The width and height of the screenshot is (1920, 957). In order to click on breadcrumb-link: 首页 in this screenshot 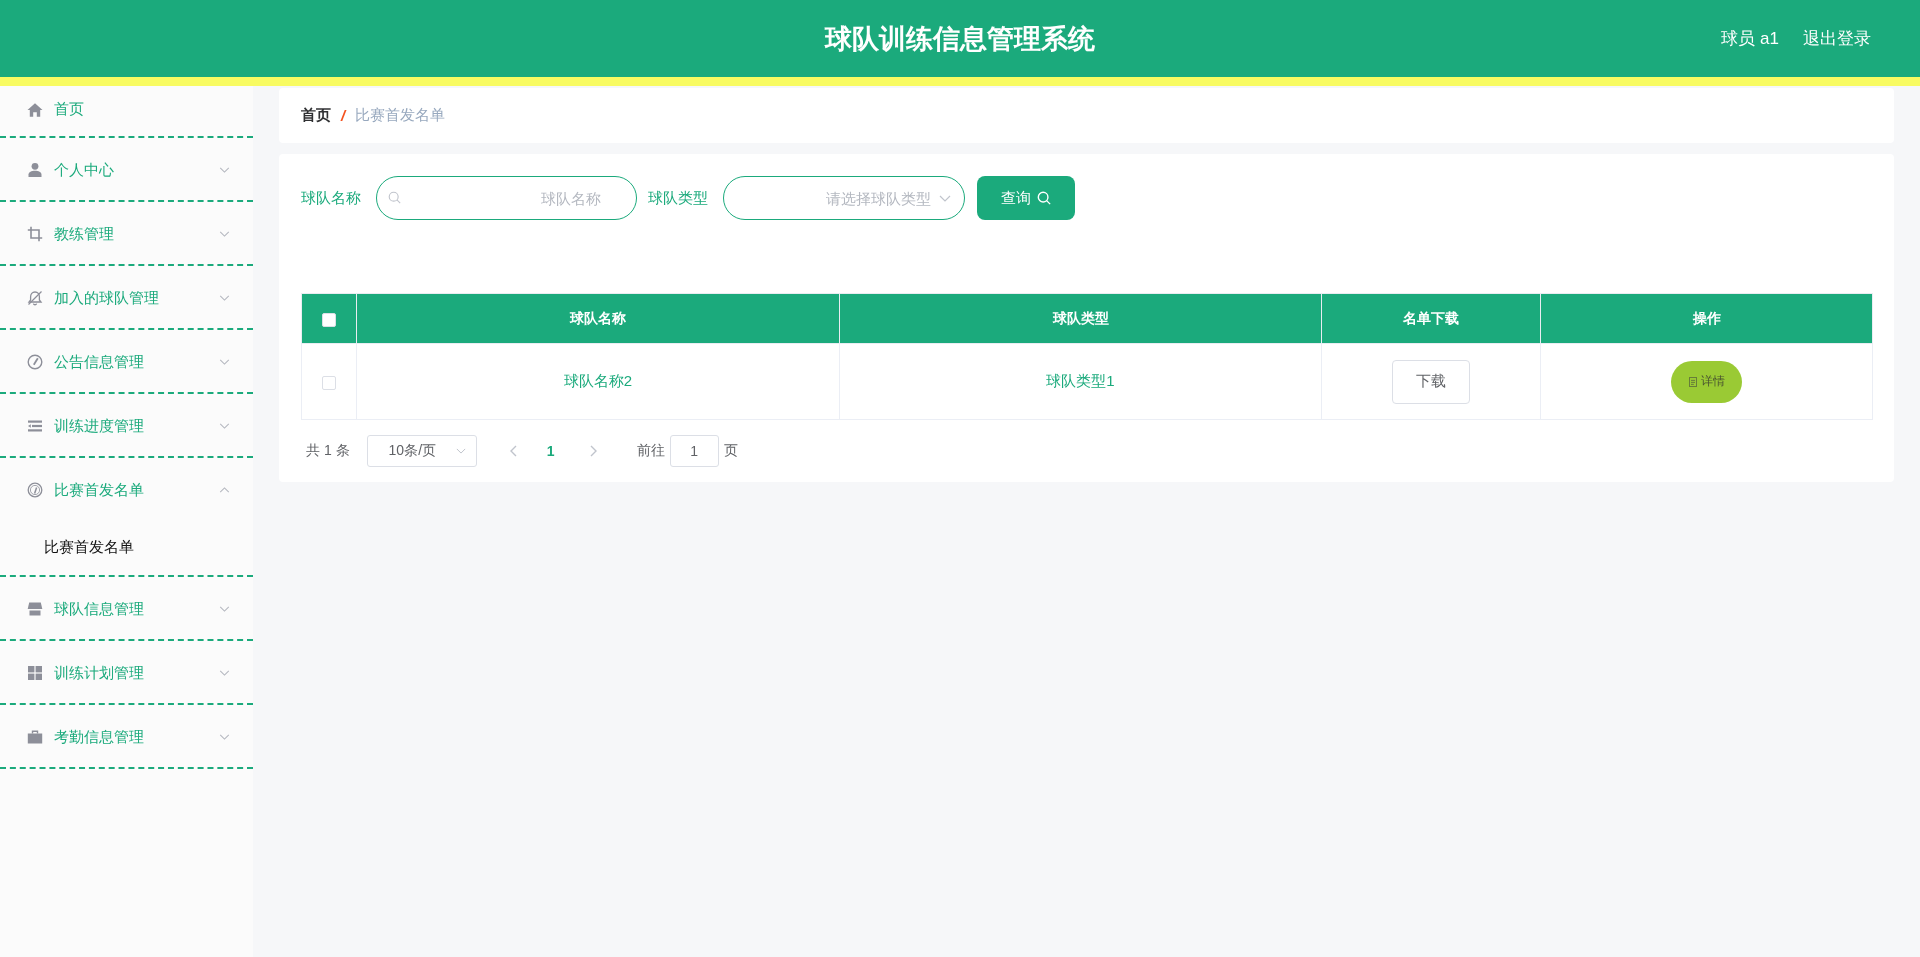, I will do `click(316, 115)`.